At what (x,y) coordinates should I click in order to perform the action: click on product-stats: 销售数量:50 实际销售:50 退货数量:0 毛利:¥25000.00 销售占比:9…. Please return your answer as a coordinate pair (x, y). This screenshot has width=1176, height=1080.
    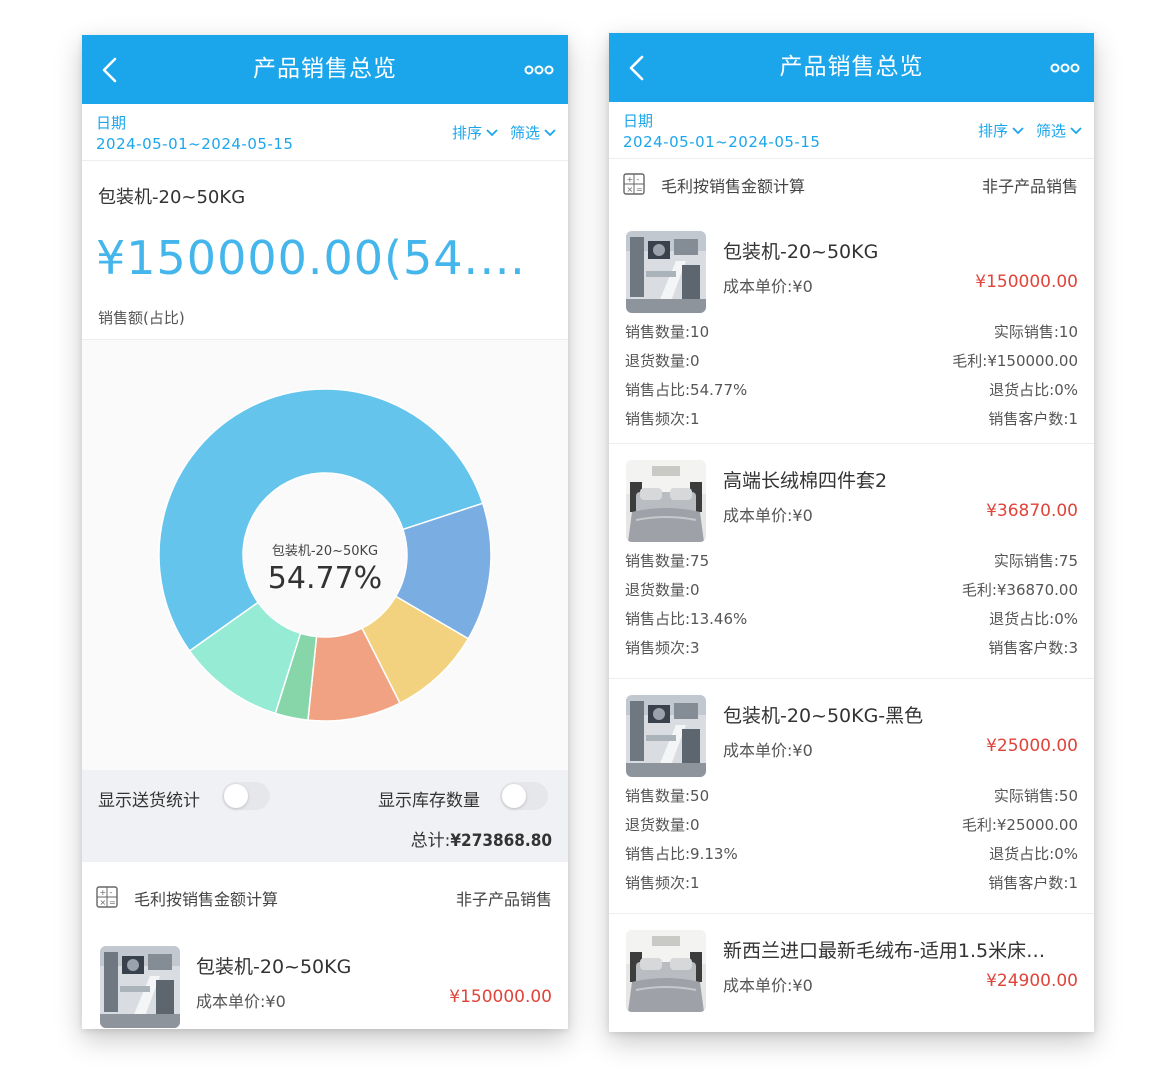
    Looking at the image, I should click on (851, 843).